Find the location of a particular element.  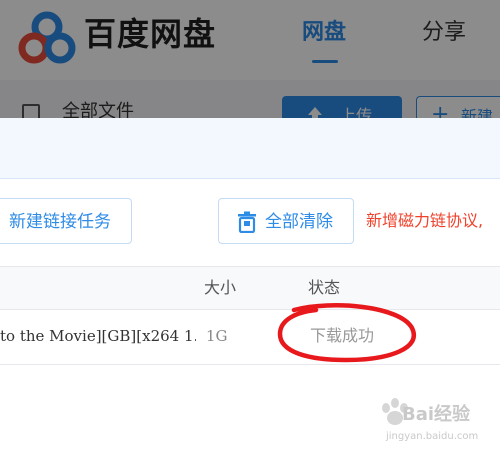

watermark-url: jingyan.baidu.com is located at coordinates (432, 436).